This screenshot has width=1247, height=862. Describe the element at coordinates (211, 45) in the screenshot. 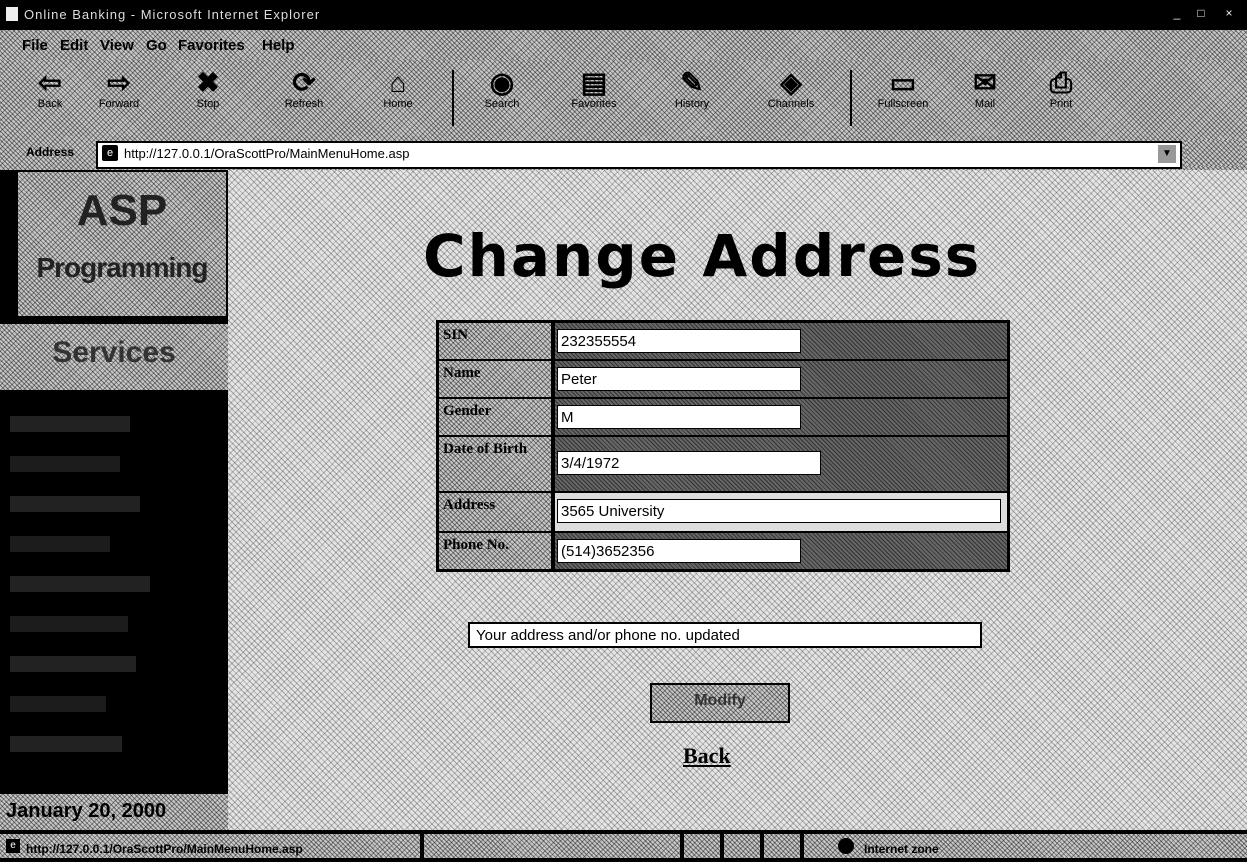

I see `menu-favorites: Favorites` at that location.